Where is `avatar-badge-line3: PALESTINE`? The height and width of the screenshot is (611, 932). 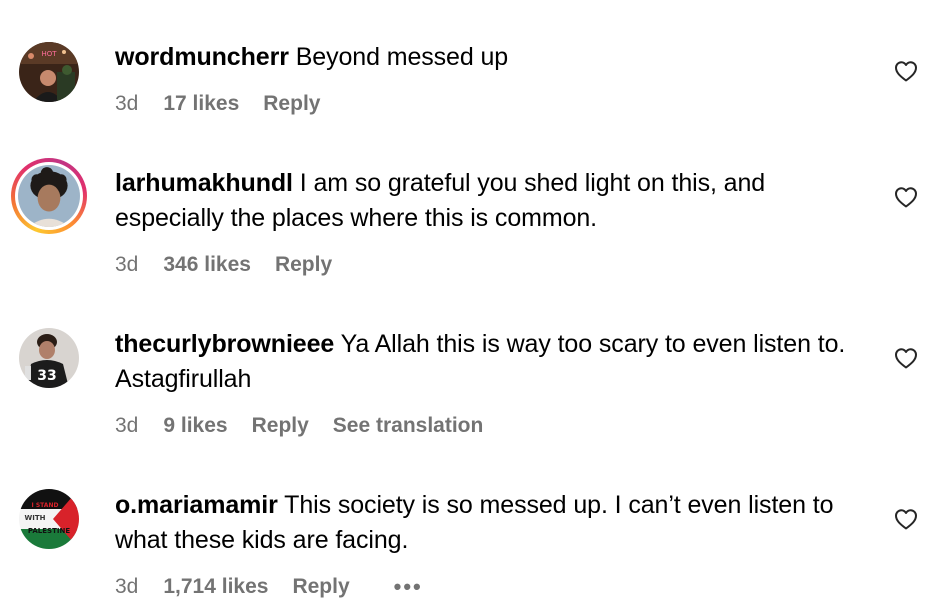
avatar-badge-line3: PALESTINE is located at coordinates (49, 531).